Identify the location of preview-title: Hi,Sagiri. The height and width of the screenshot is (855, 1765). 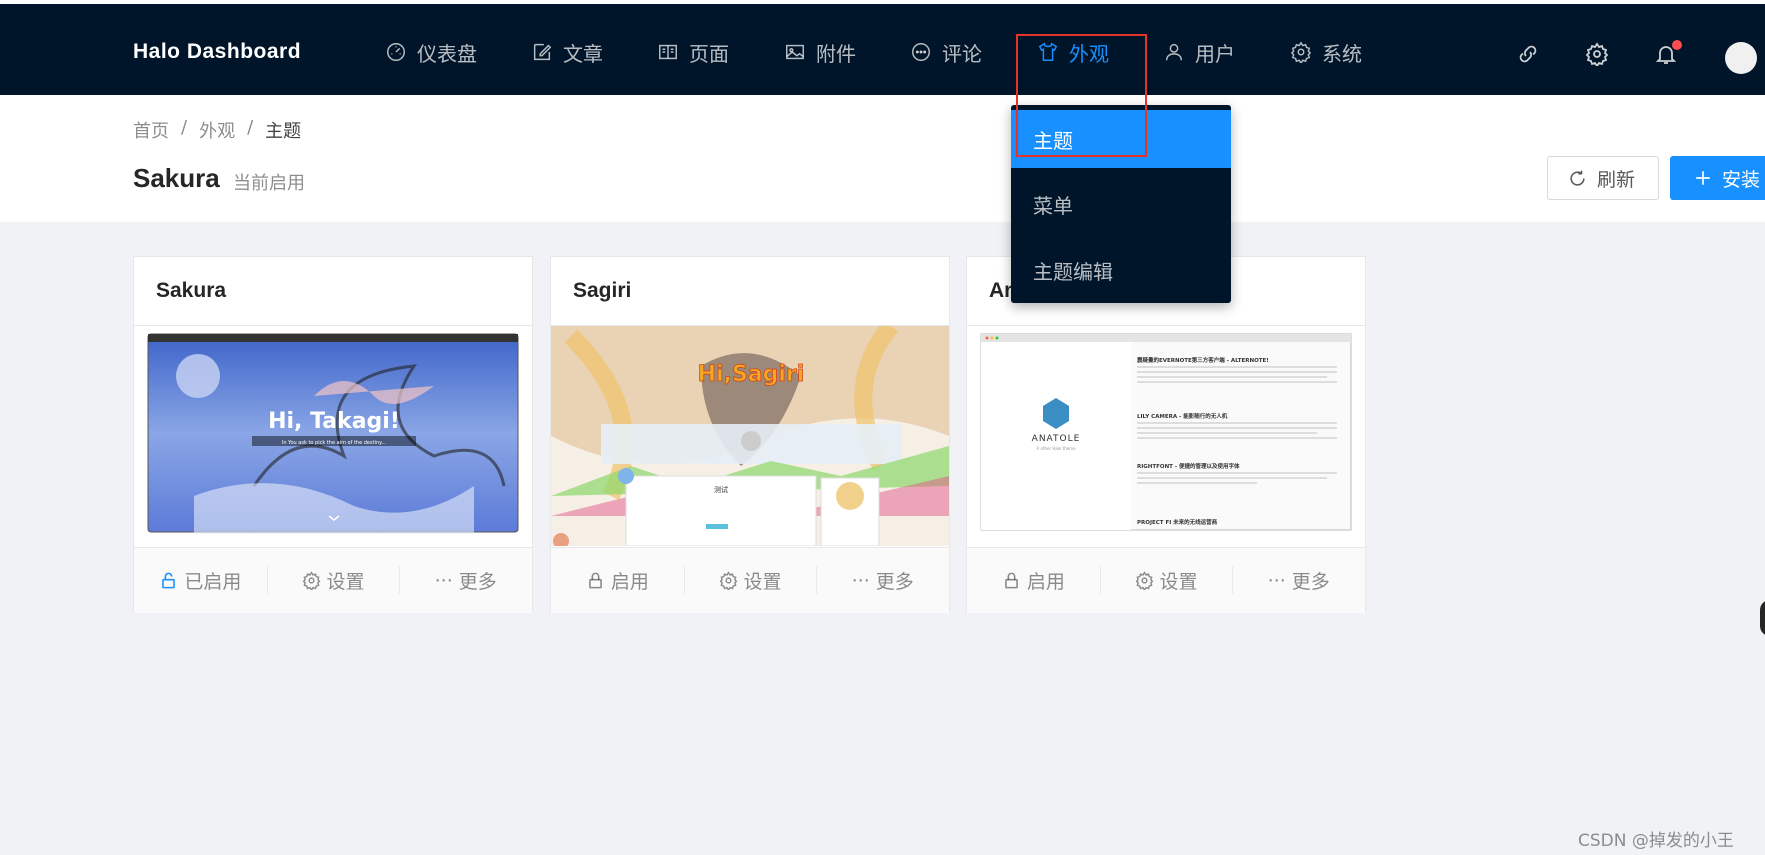
(751, 374).